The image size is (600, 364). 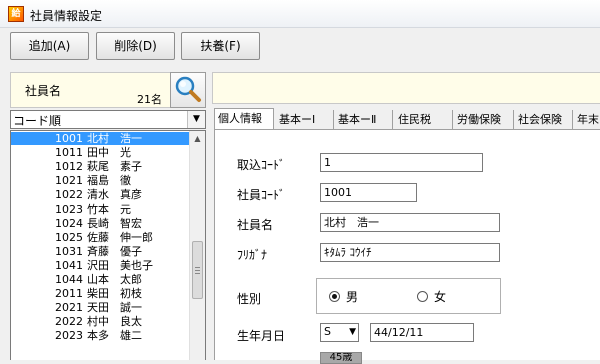 I want to click on employee-code-field: 1001, so click(x=368, y=192).